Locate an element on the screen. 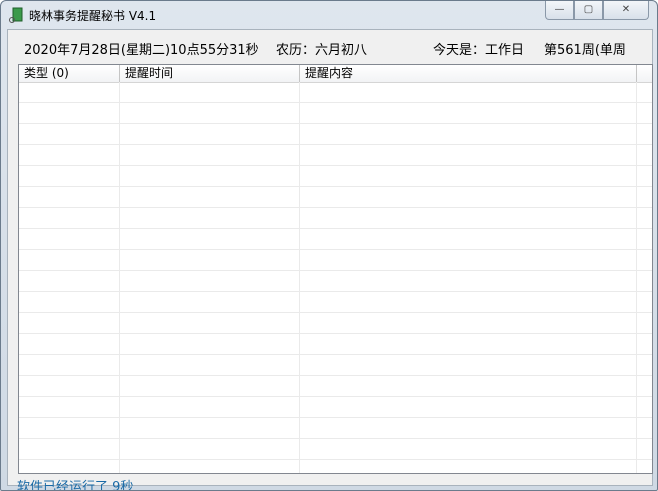  datetime-label: 2020年7月28日(星期二)10点55分31秒 is located at coordinates (141, 50).